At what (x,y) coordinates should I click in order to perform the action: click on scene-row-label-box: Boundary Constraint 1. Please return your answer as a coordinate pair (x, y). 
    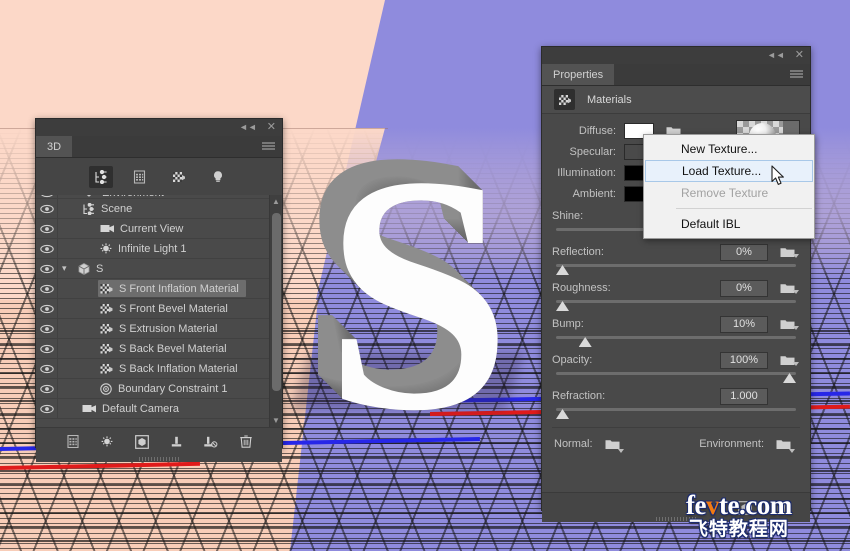
    Looking at the image, I should click on (166, 388).